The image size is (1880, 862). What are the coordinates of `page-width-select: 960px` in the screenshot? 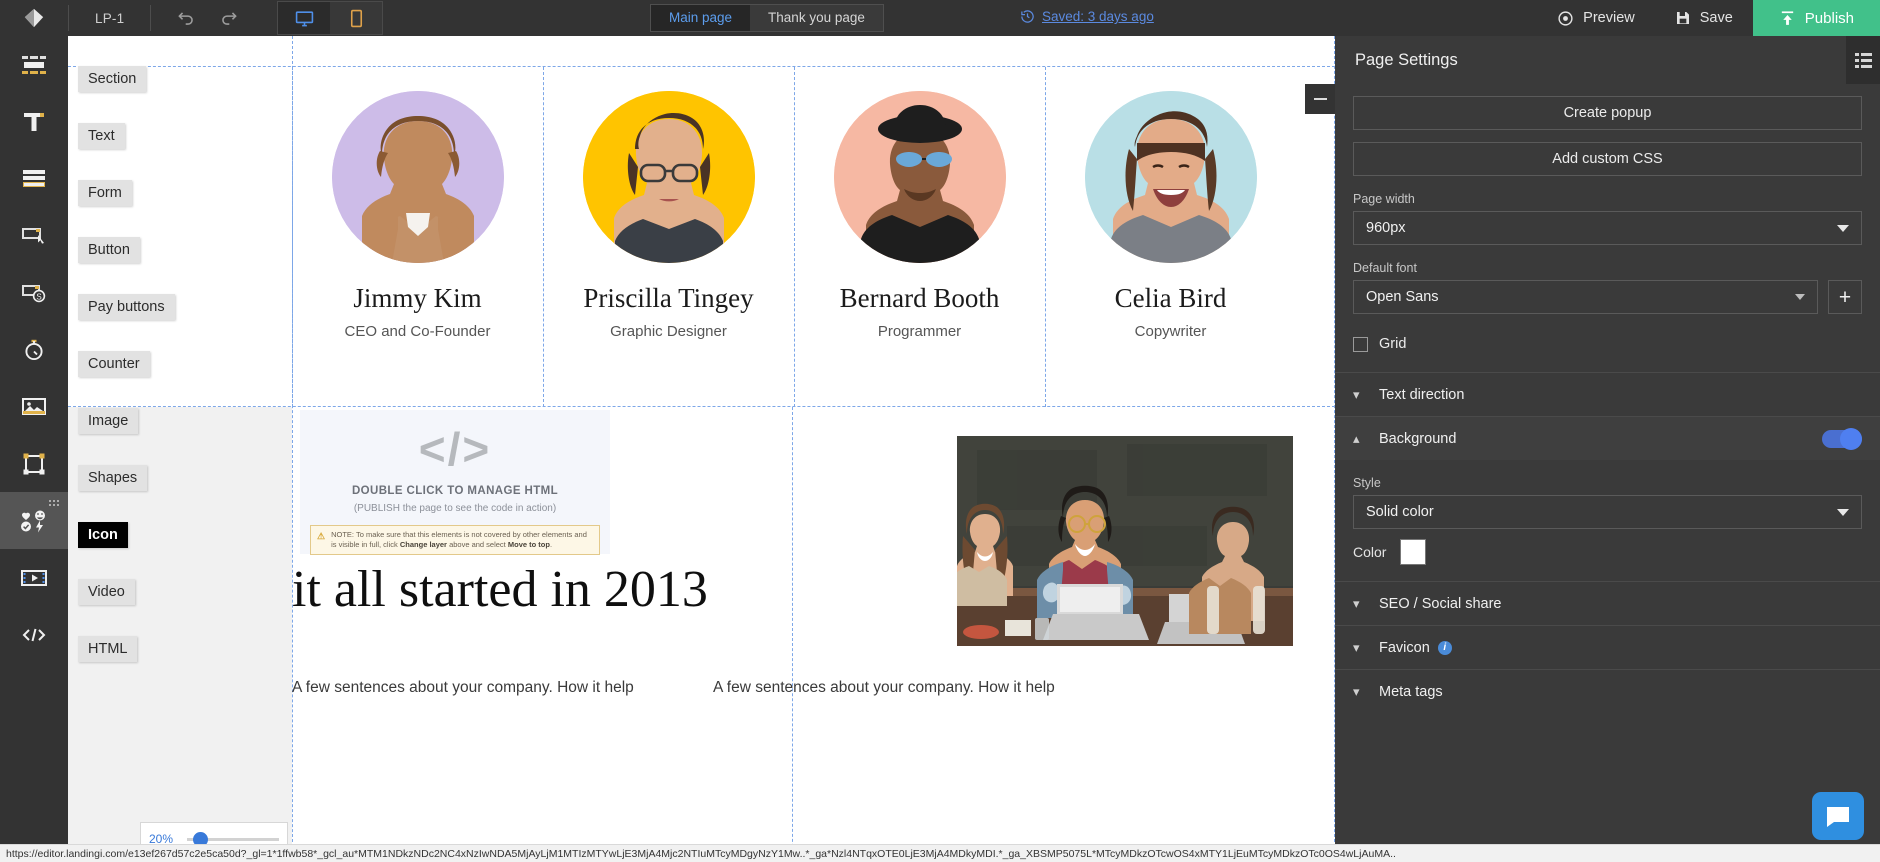 It's located at (1607, 228).